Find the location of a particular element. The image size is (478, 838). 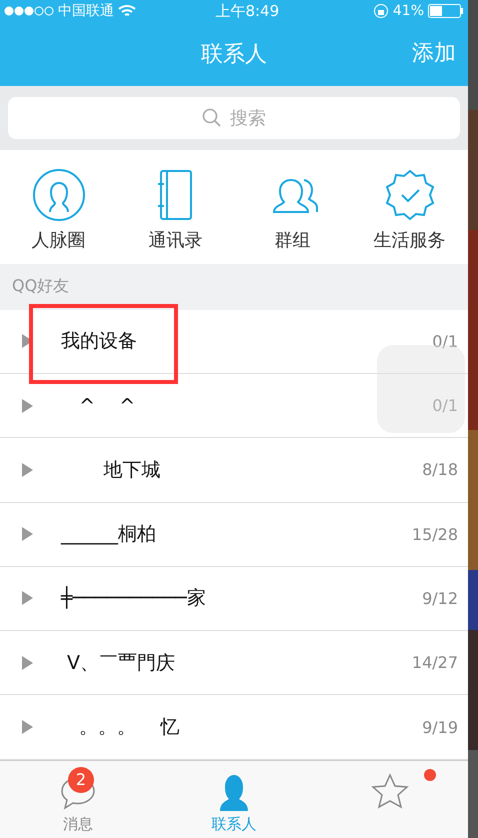

online-count: 15/28 is located at coordinates (435, 534).